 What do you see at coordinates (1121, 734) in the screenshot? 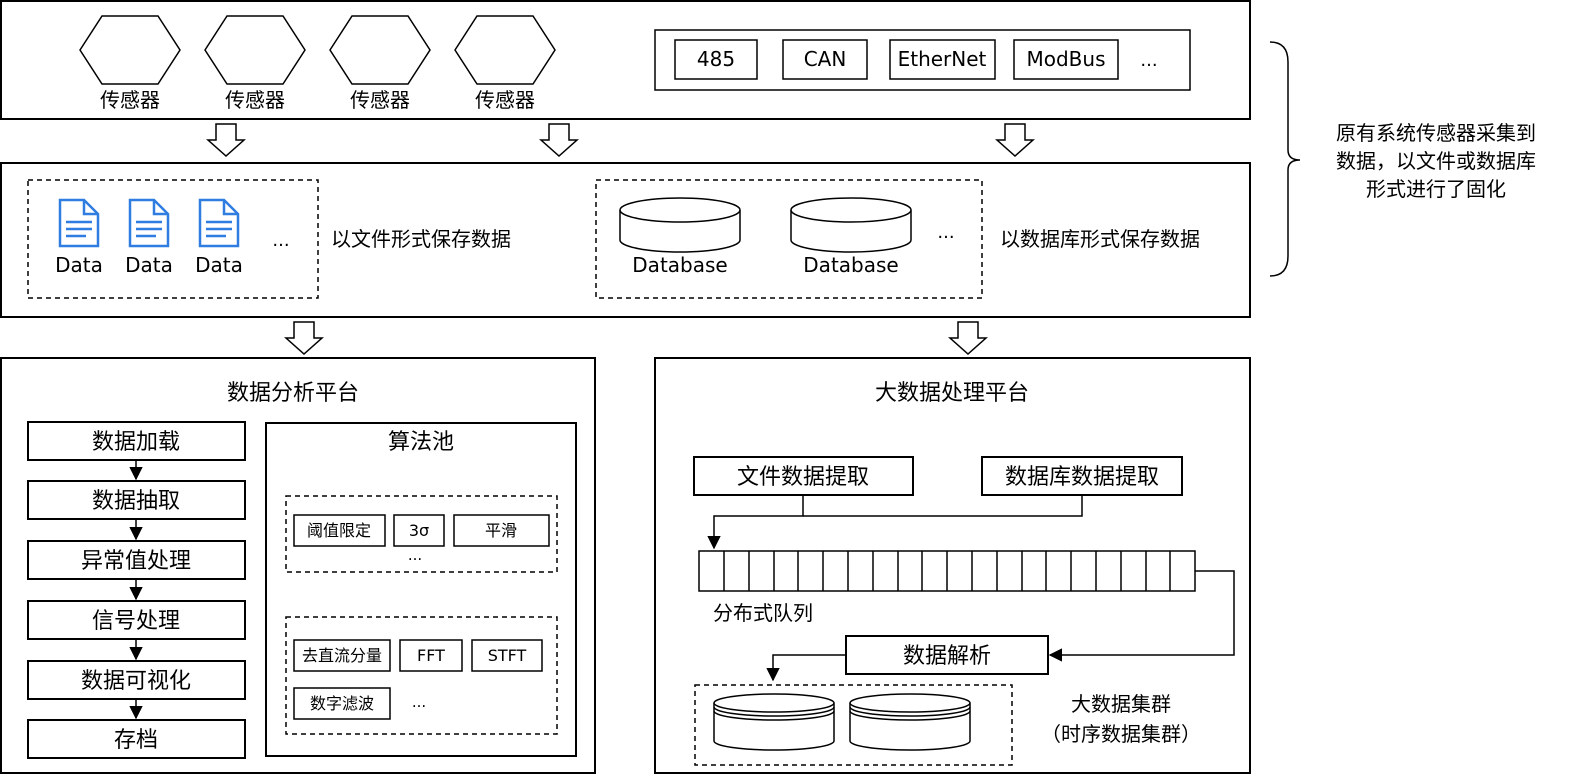
I see `cluster-sub-label: （时序数据集群）` at bounding box center [1121, 734].